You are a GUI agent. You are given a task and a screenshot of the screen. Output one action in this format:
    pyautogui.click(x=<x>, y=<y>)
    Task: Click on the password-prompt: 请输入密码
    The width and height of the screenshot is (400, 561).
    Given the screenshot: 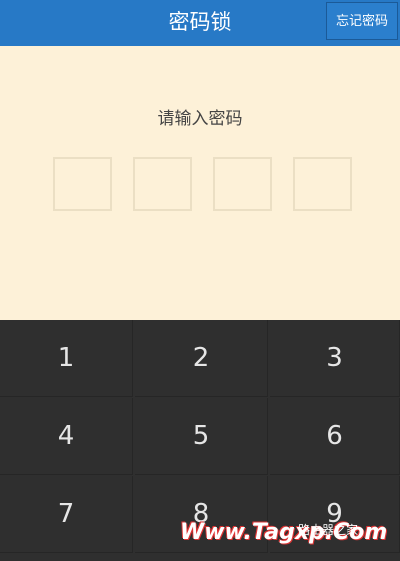 What is the action you would take?
    pyautogui.click(x=200, y=119)
    